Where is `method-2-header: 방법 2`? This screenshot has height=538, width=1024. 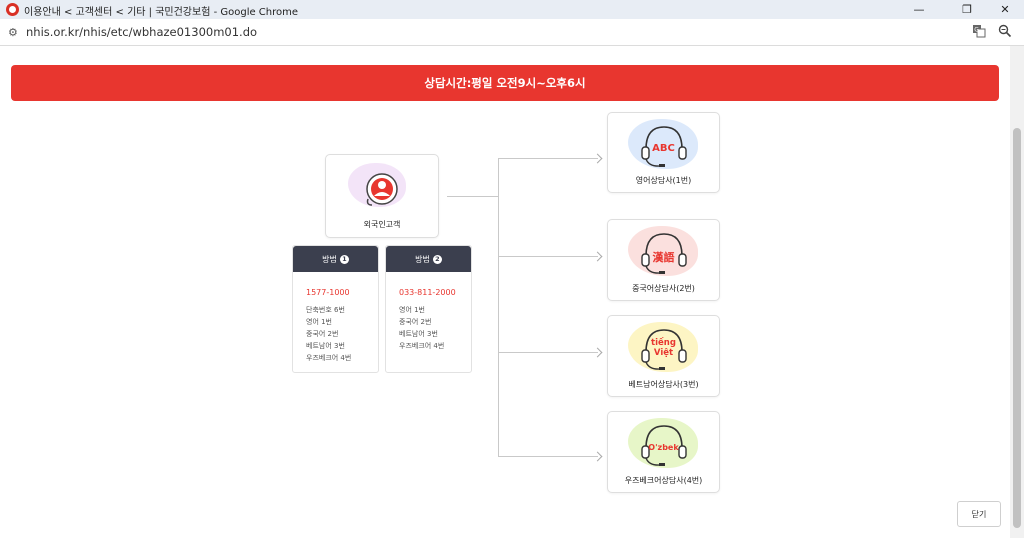 method-2-header: 방법 2 is located at coordinates (428, 259).